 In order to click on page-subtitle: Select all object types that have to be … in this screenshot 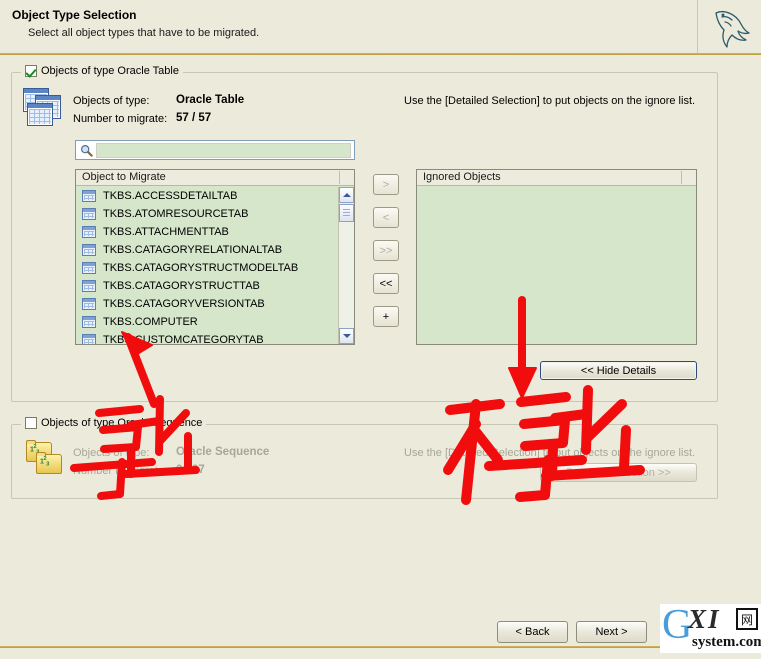, I will do `click(144, 33)`.